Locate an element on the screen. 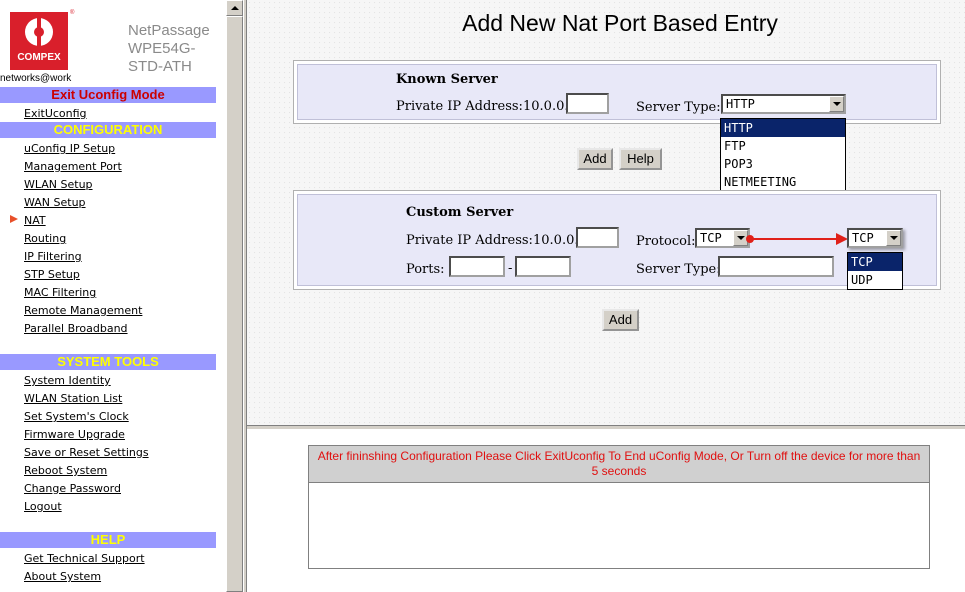  annotation-arrow-line is located at coordinates (795, 239).